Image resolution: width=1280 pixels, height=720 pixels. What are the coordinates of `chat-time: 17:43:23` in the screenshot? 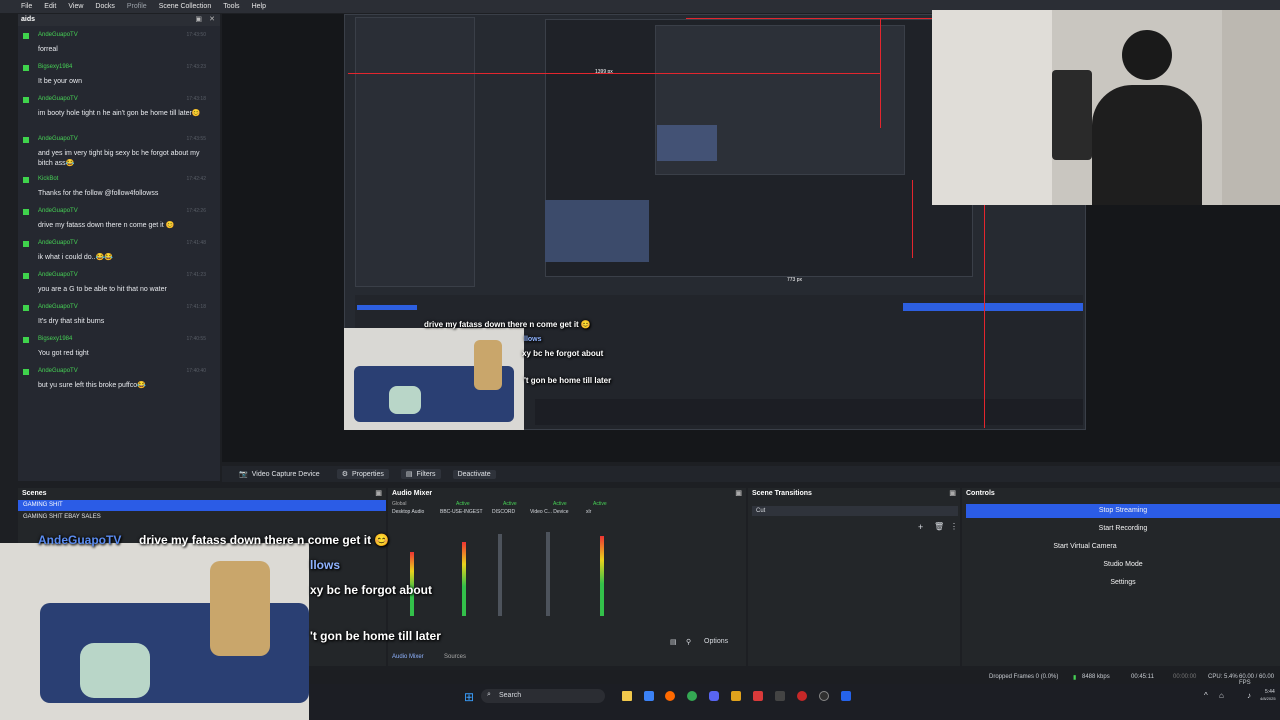 It's located at (196, 67).